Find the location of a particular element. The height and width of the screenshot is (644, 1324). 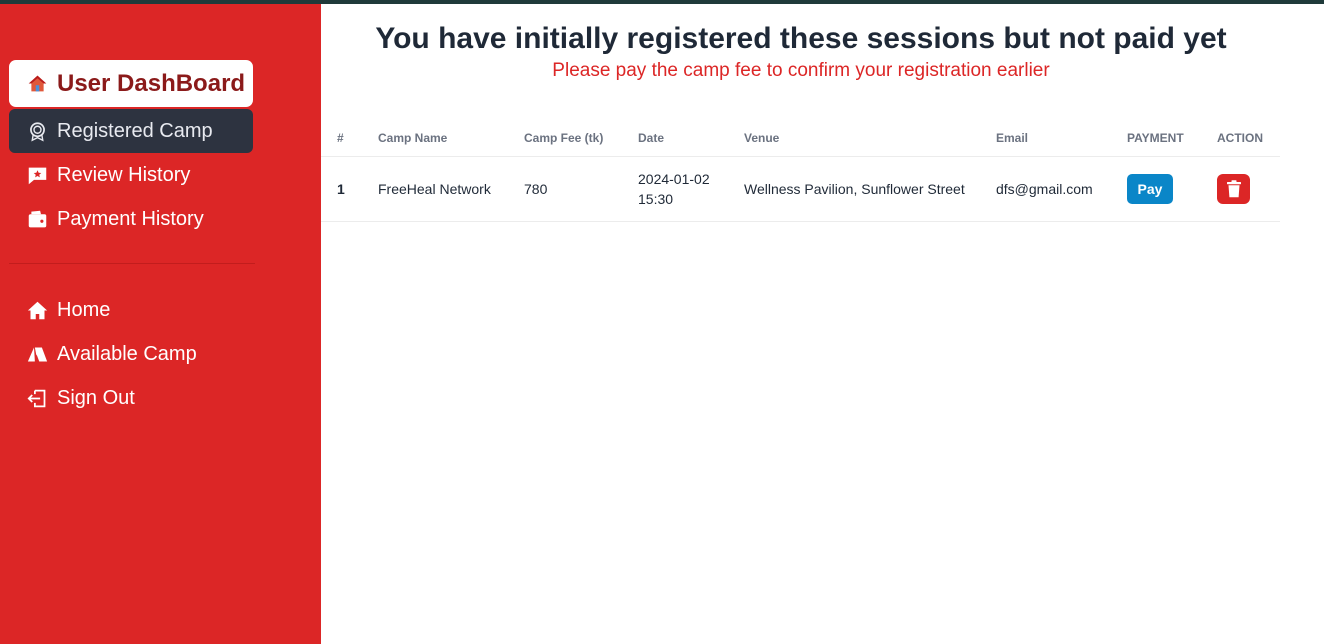

sign-out-icon is located at coordinates (37, 398).